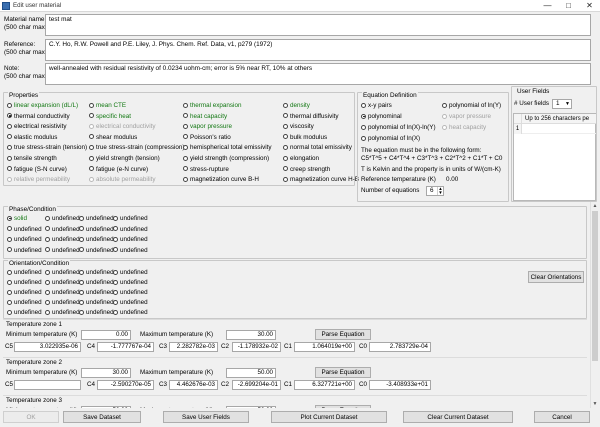 The width and height of the screenshot is (600, 427). What do you see at coordinates (47, 147) in the screenshot?
I see `property-option: true stress-strain (tension)` at bounding box center [47, 147].